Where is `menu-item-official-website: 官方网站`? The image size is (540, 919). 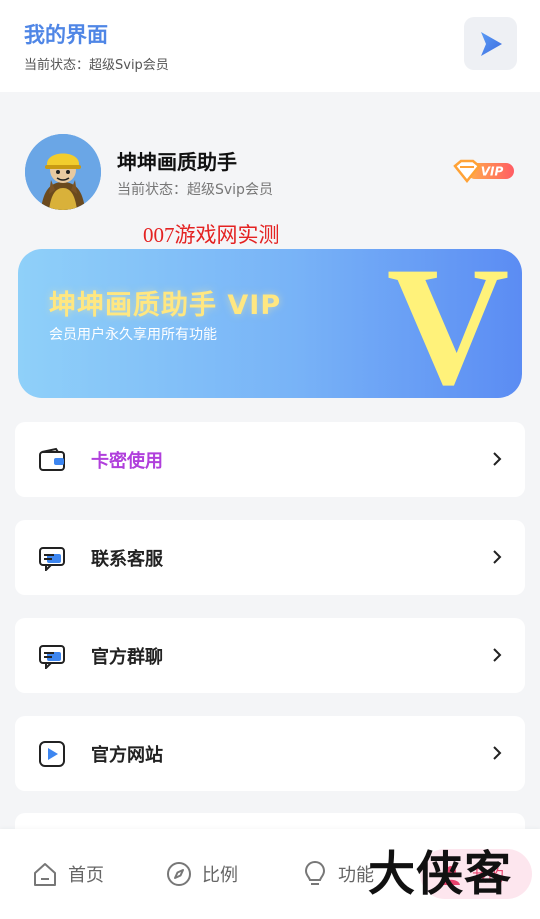 menu-item-official-website: 官方网站 is located at coordinates (270, 753).